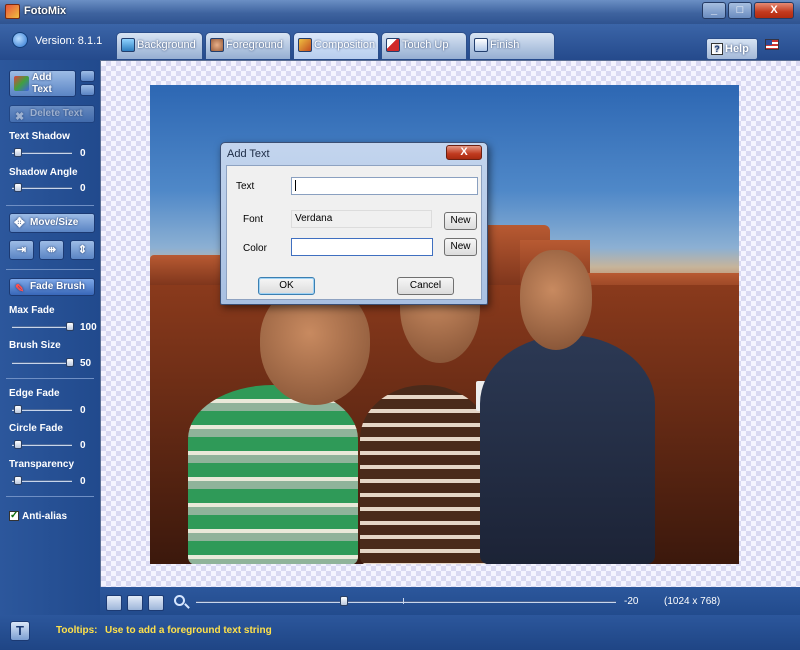 The width and height of the screenshot is (800, 650). I want to click on tab-composition: Composition, so click(336, 45).